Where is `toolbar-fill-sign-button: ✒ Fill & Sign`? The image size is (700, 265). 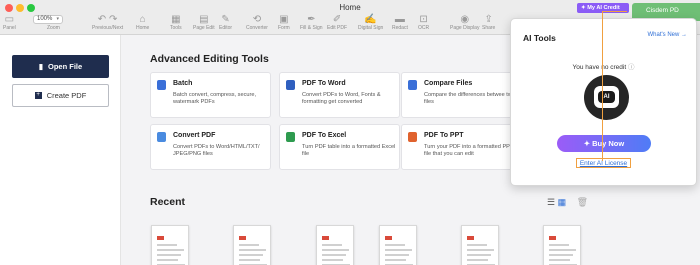 toolbar-fill-sign-button: ✒ Fill & Sign is located at coordinates (311, 24).